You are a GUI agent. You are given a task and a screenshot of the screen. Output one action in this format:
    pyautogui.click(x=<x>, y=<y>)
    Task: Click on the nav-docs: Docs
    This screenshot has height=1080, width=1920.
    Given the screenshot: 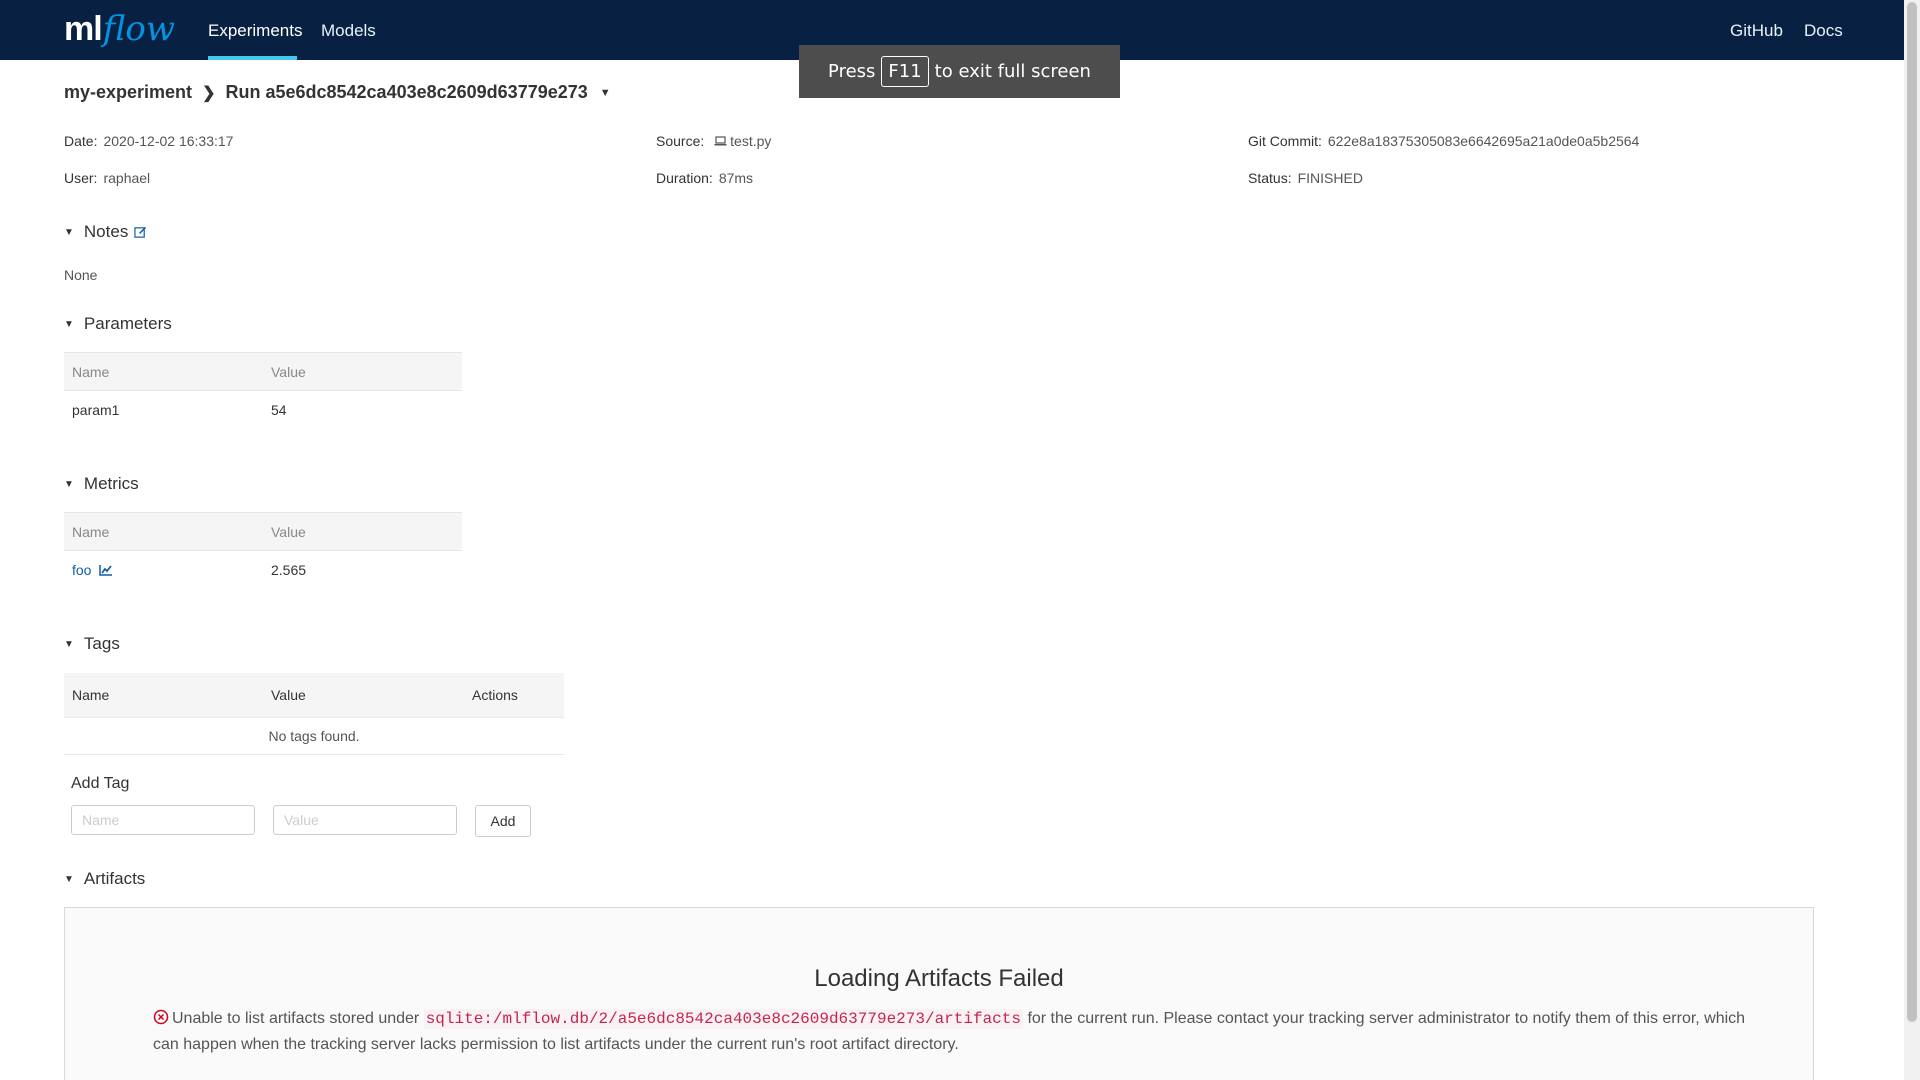 What is the action you would take?
    pyautogui.click(x=1823, y=30)
    